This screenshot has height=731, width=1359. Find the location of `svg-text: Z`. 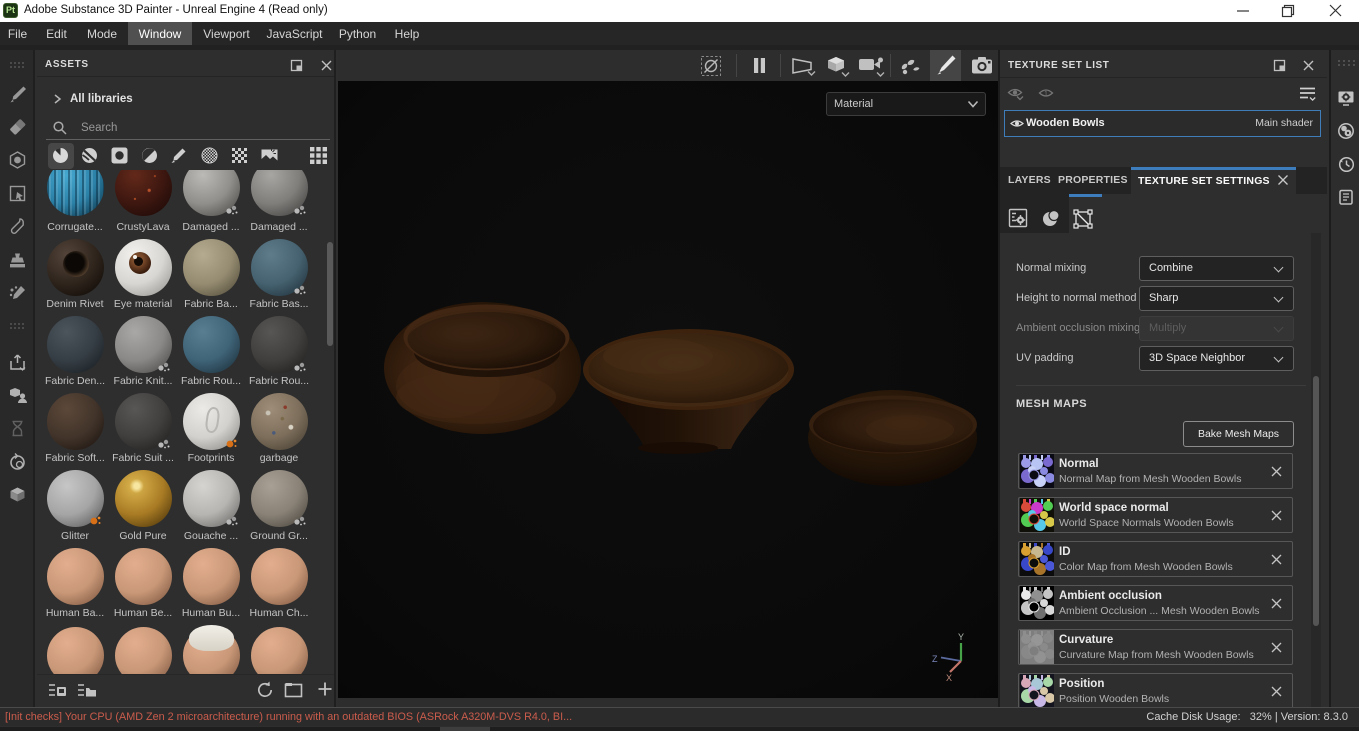

svg-text: Z is located at coordinates (935, 659).